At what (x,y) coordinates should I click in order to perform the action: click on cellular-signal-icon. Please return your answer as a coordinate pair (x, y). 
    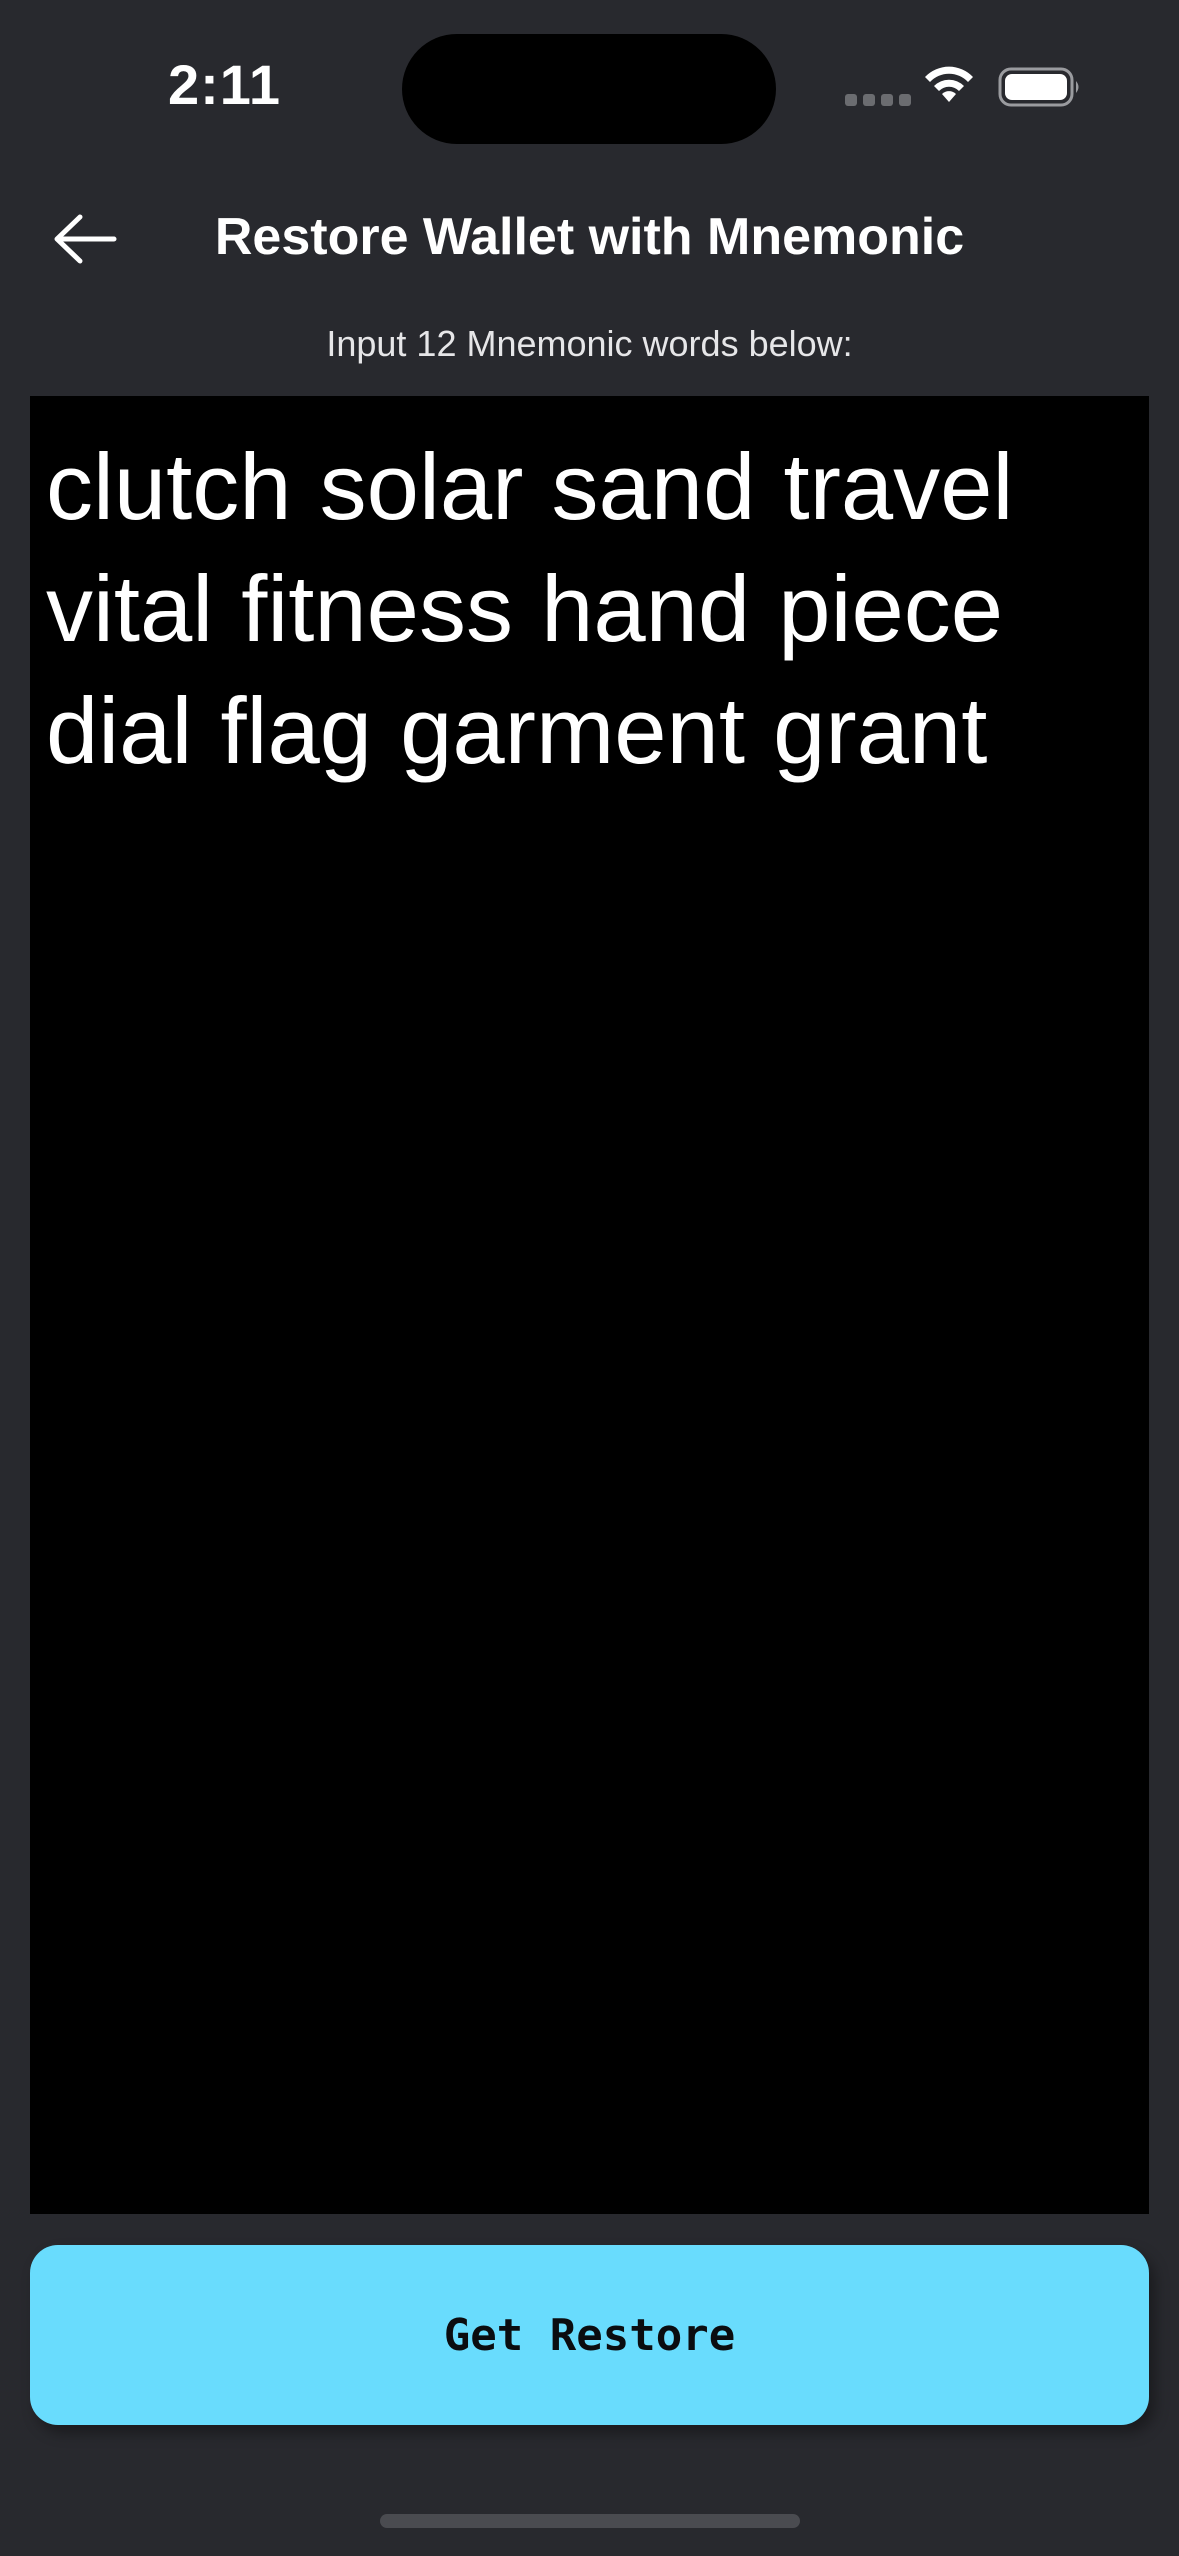
    Looking at the image, I should click on (878, 100).